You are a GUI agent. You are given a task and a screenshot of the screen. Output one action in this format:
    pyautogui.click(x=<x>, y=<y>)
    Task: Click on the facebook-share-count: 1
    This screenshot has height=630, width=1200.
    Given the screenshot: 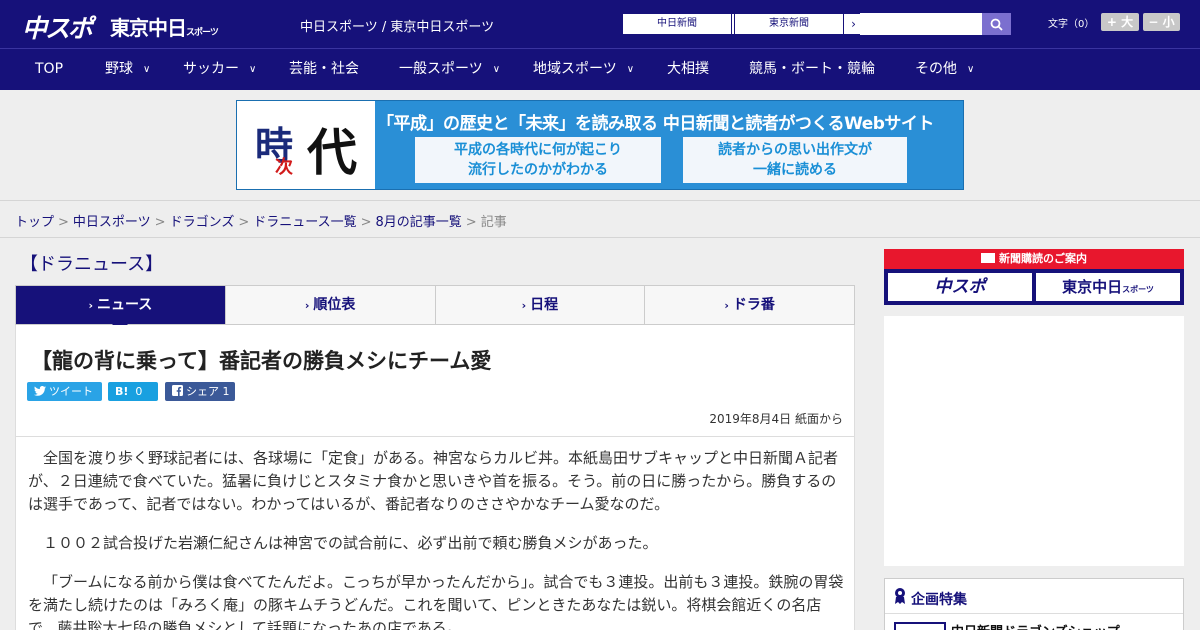 What is the action you would take?
    pyautogui.click(x=226, y=391)
    